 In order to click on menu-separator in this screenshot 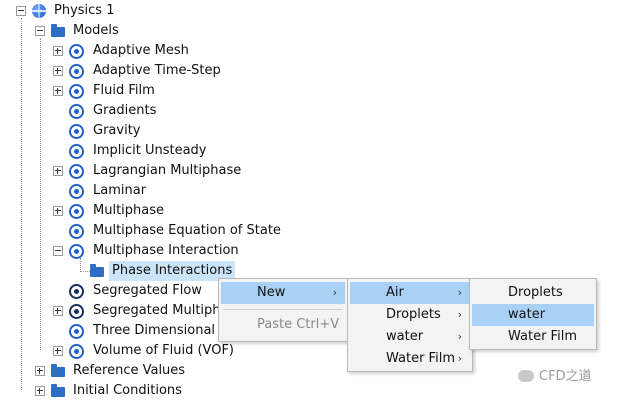, I will do `click(283, 309)`.